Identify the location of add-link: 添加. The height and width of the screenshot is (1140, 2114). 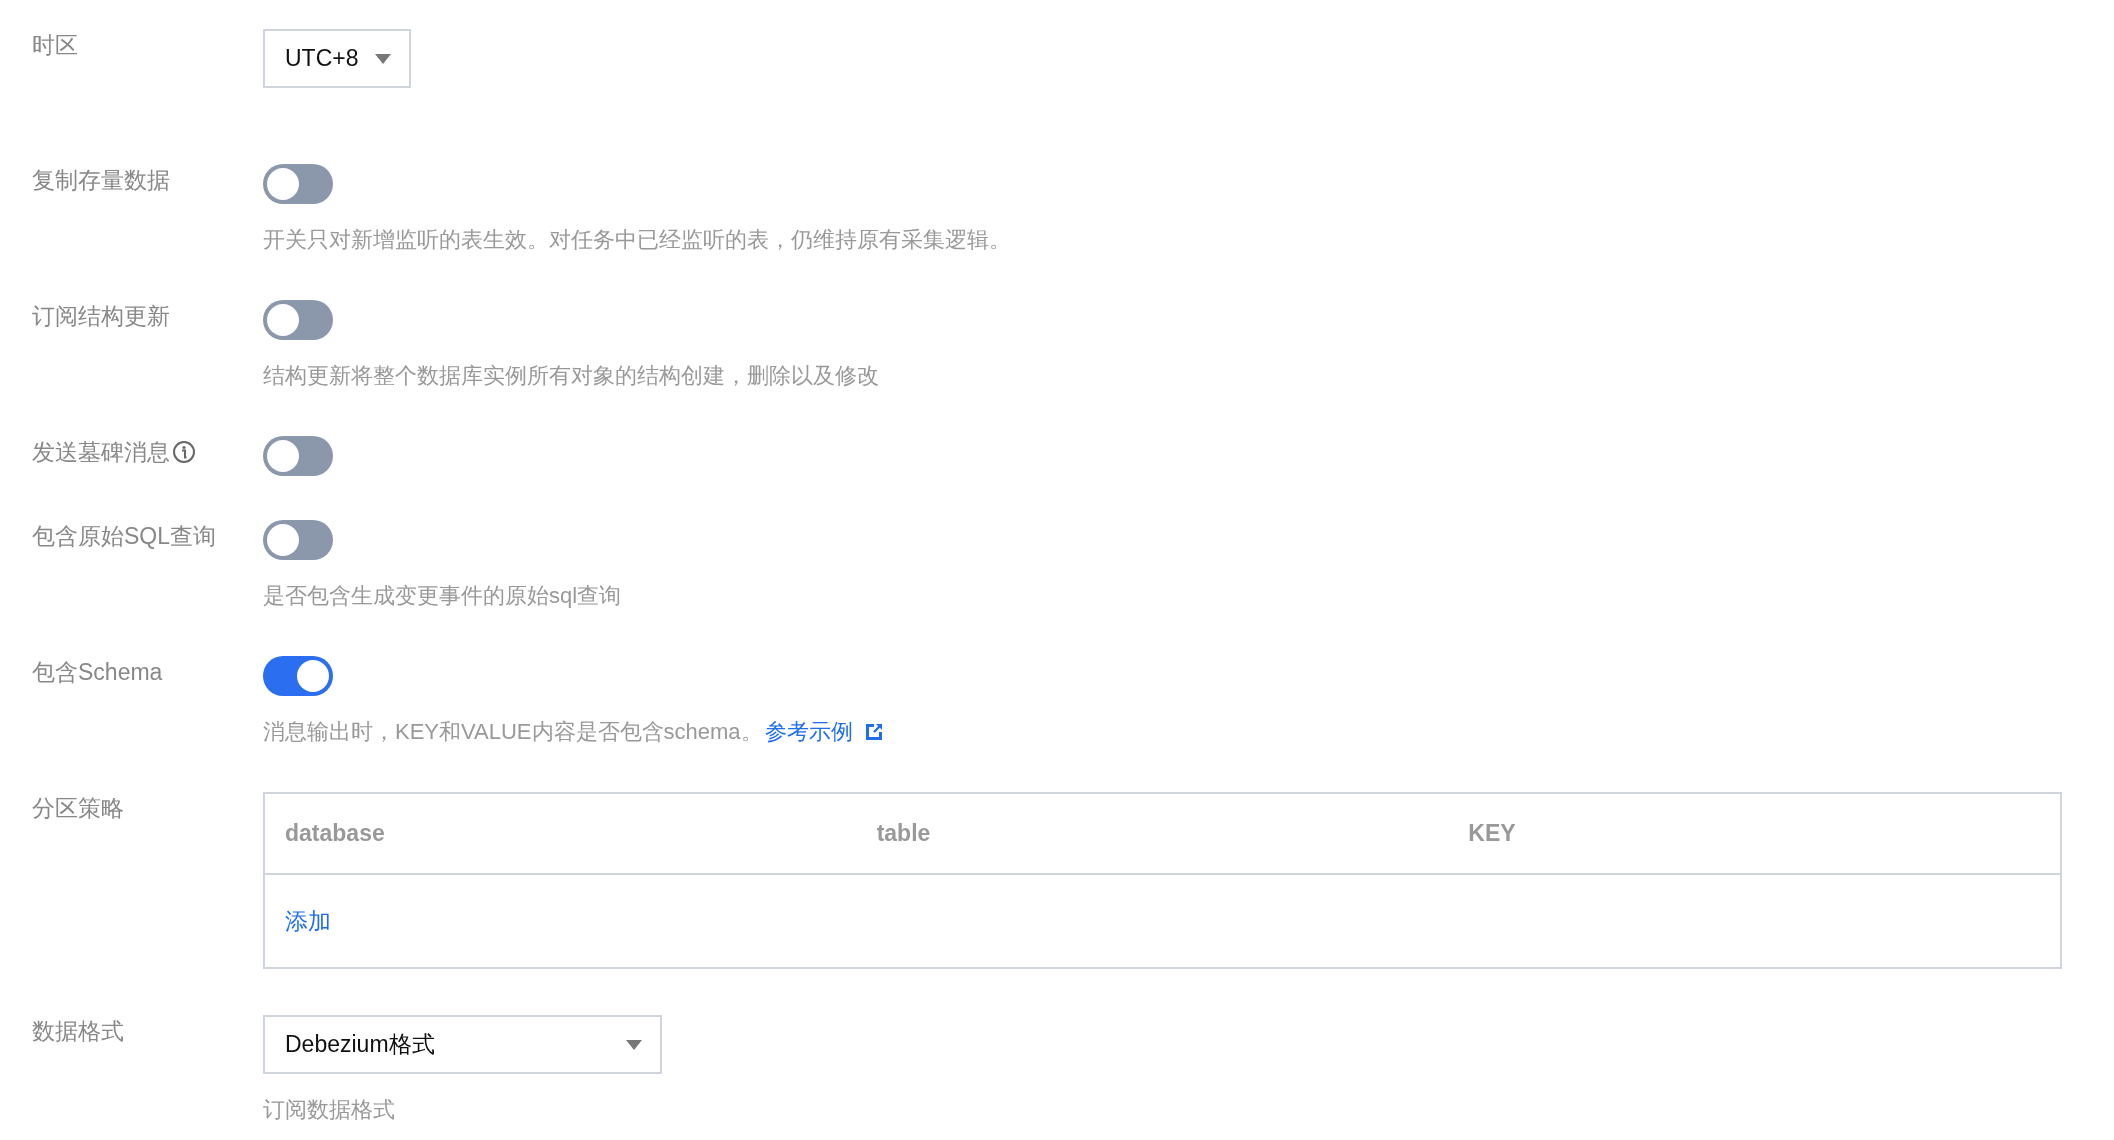
(308, 921).